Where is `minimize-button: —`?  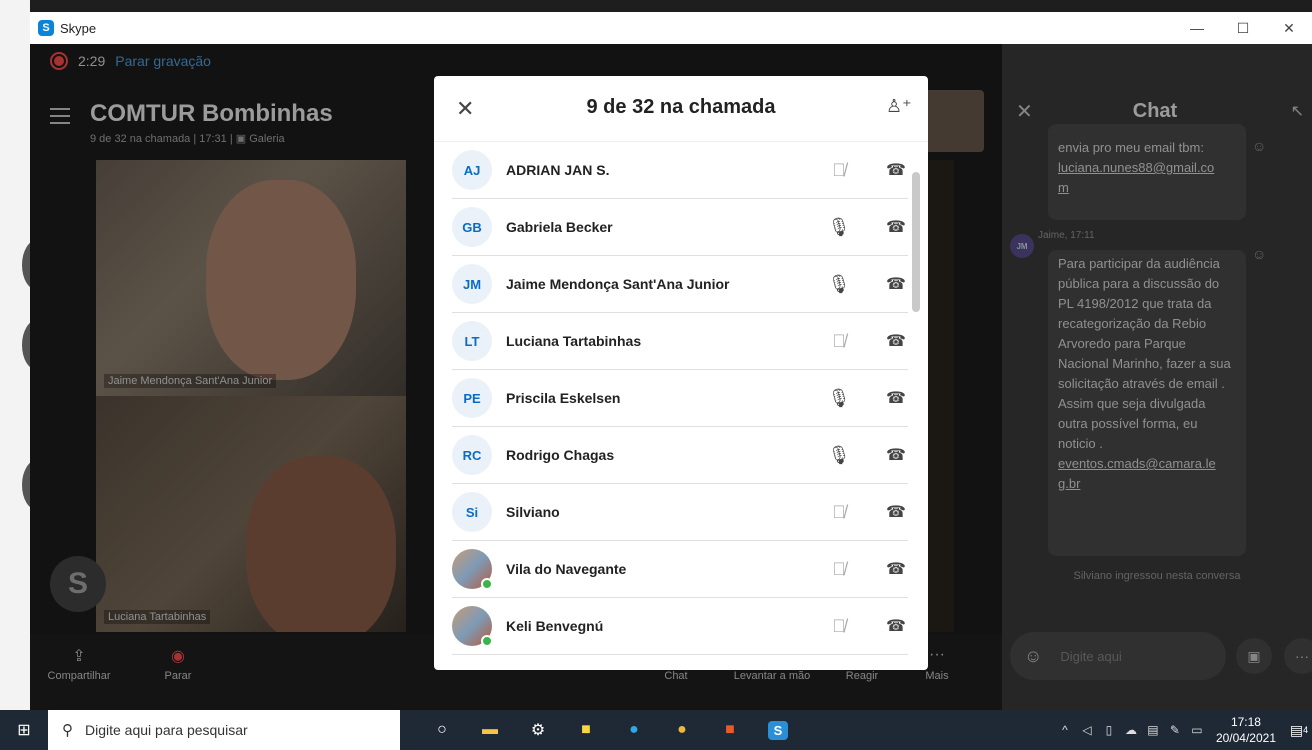 minimize-button: — is located at coordinates (1197, 28).